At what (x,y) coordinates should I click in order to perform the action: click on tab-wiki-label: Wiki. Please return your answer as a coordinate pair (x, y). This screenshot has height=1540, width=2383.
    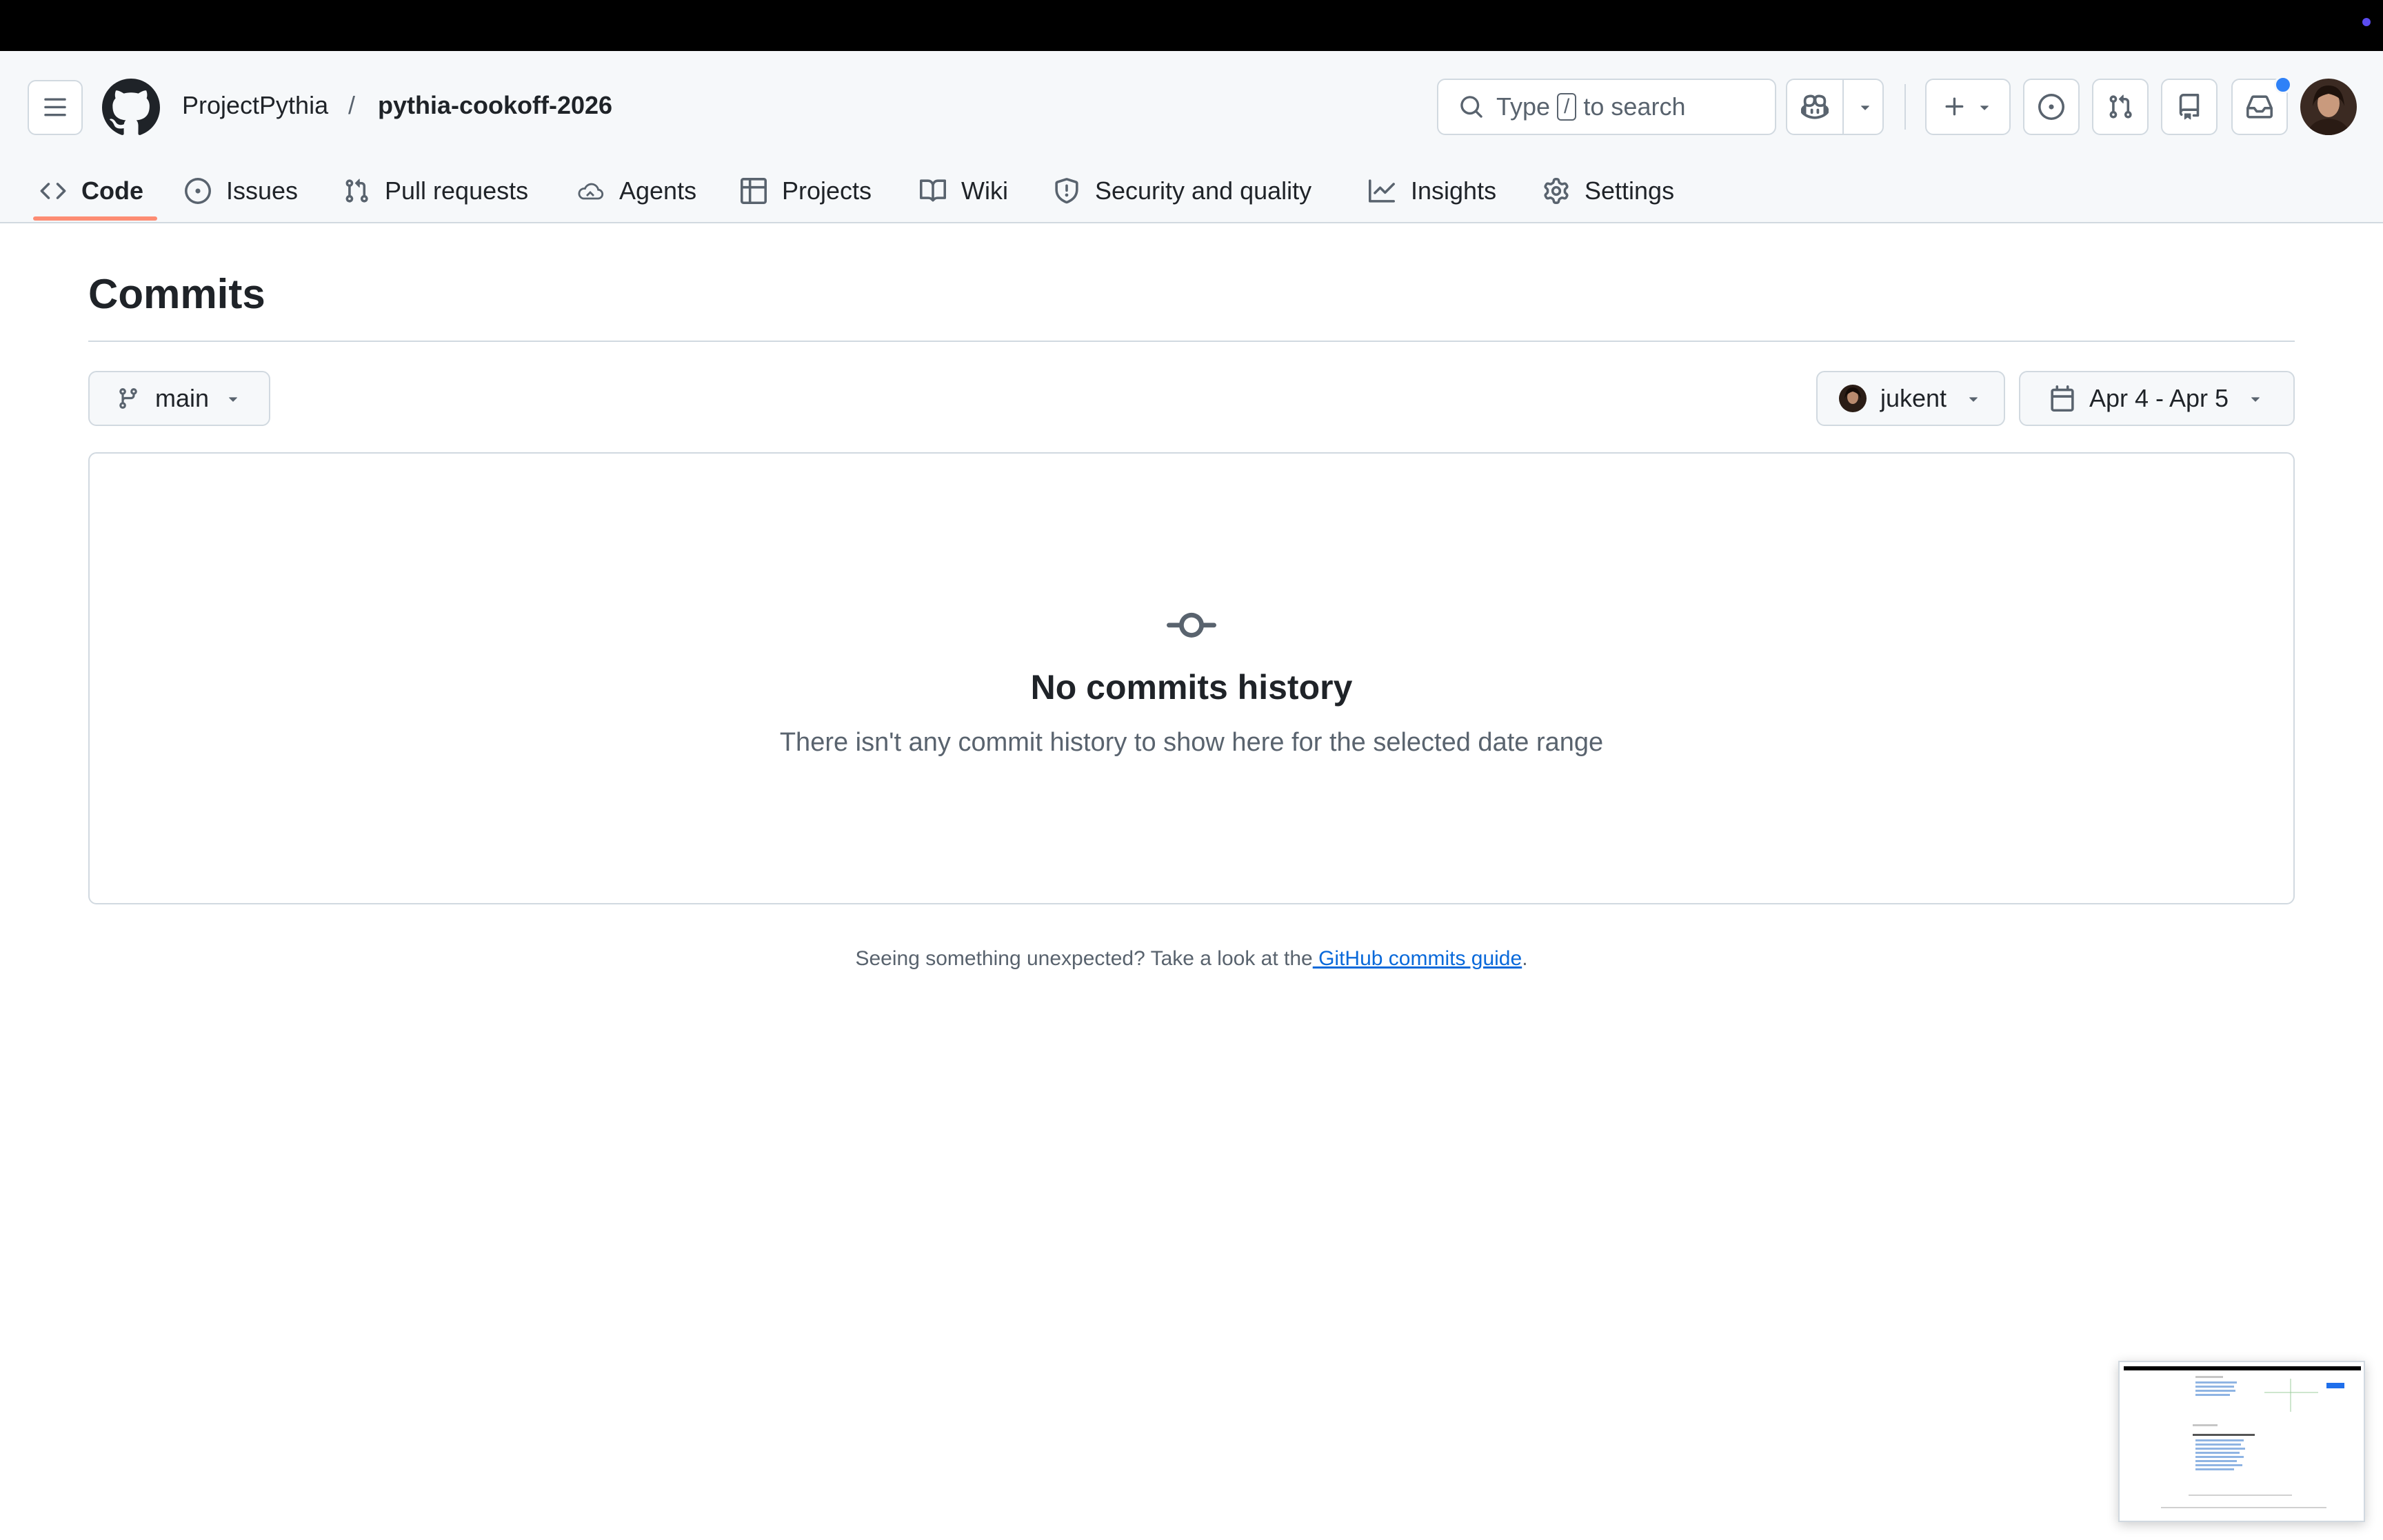
    Looking at the image, I should click on (984, 191).